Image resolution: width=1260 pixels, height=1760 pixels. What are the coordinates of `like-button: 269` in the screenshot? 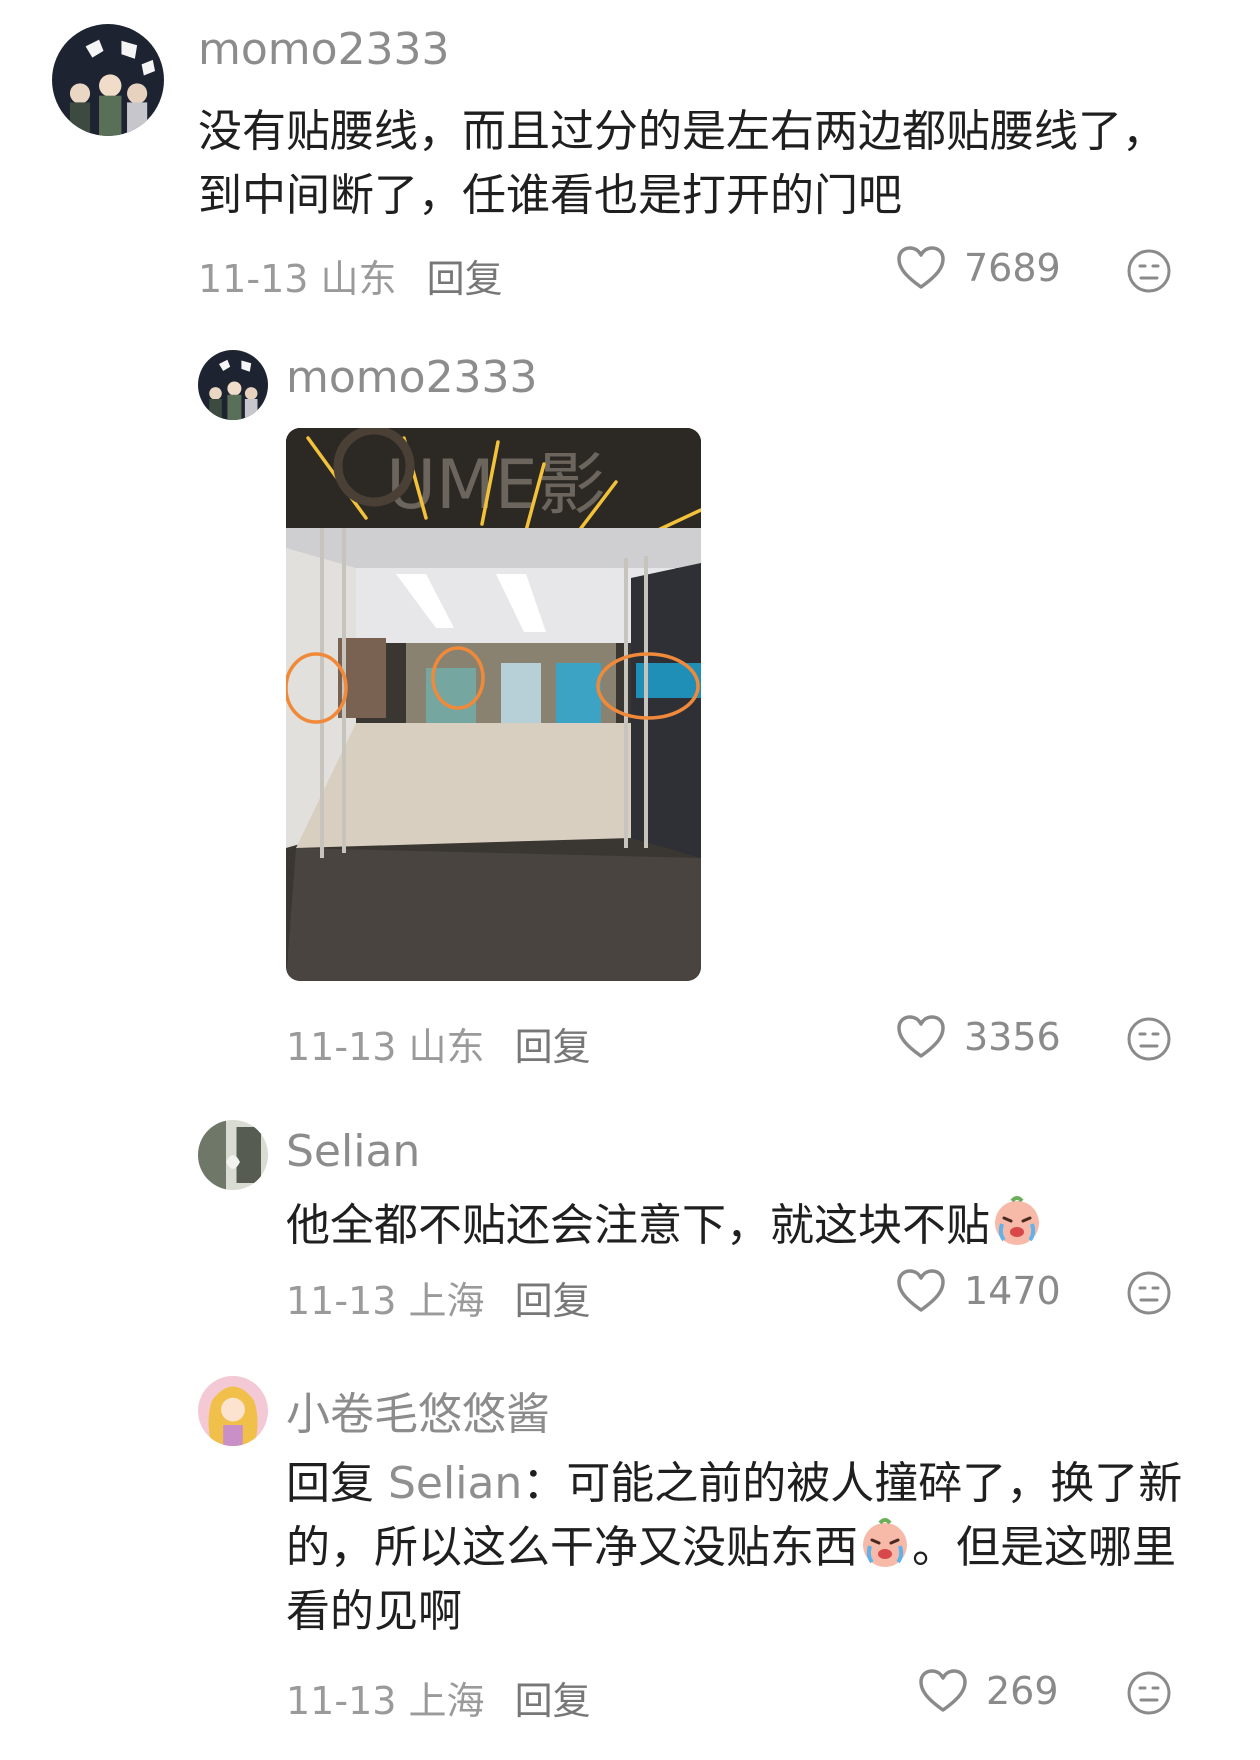 It's located at (988, 1691).